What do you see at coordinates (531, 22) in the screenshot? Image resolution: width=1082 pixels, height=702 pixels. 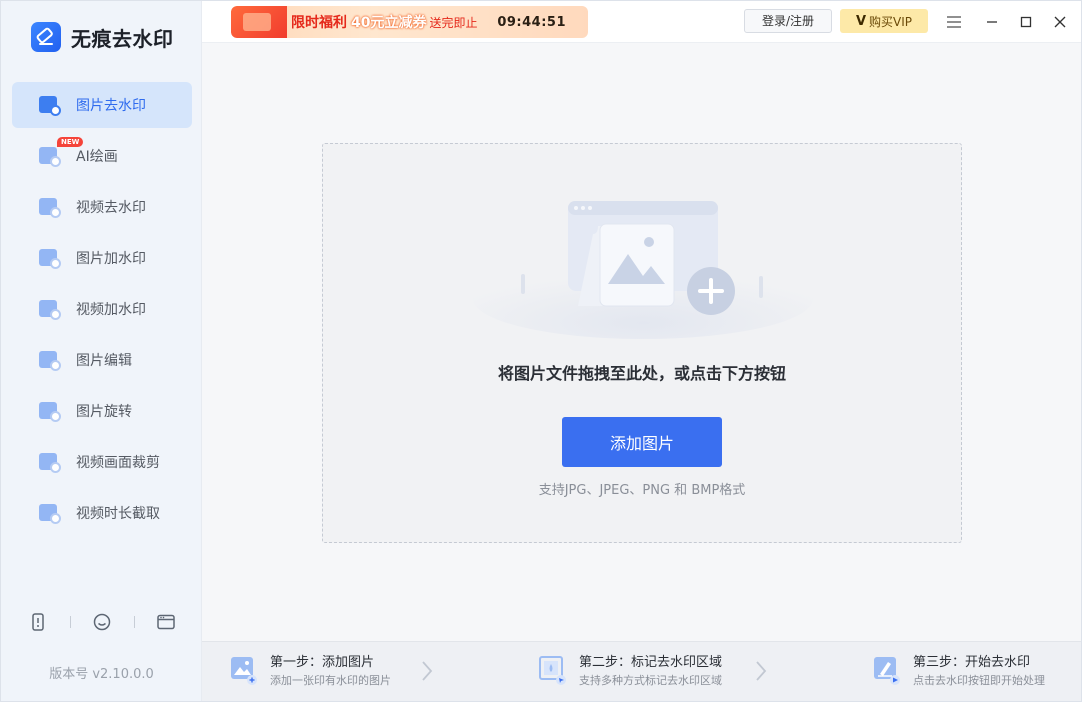 I see `promo-countdown: 09:44:51` at bounding box center [531, 22].